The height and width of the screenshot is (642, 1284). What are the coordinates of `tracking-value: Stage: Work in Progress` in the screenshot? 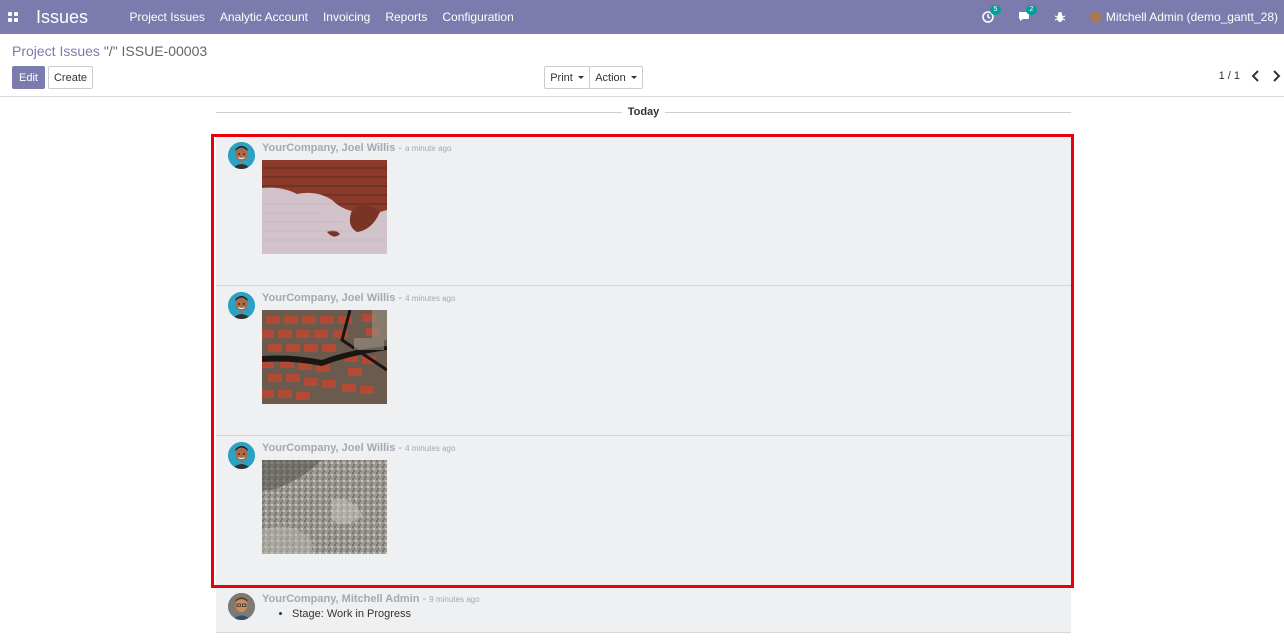 It's located at (351, 614).